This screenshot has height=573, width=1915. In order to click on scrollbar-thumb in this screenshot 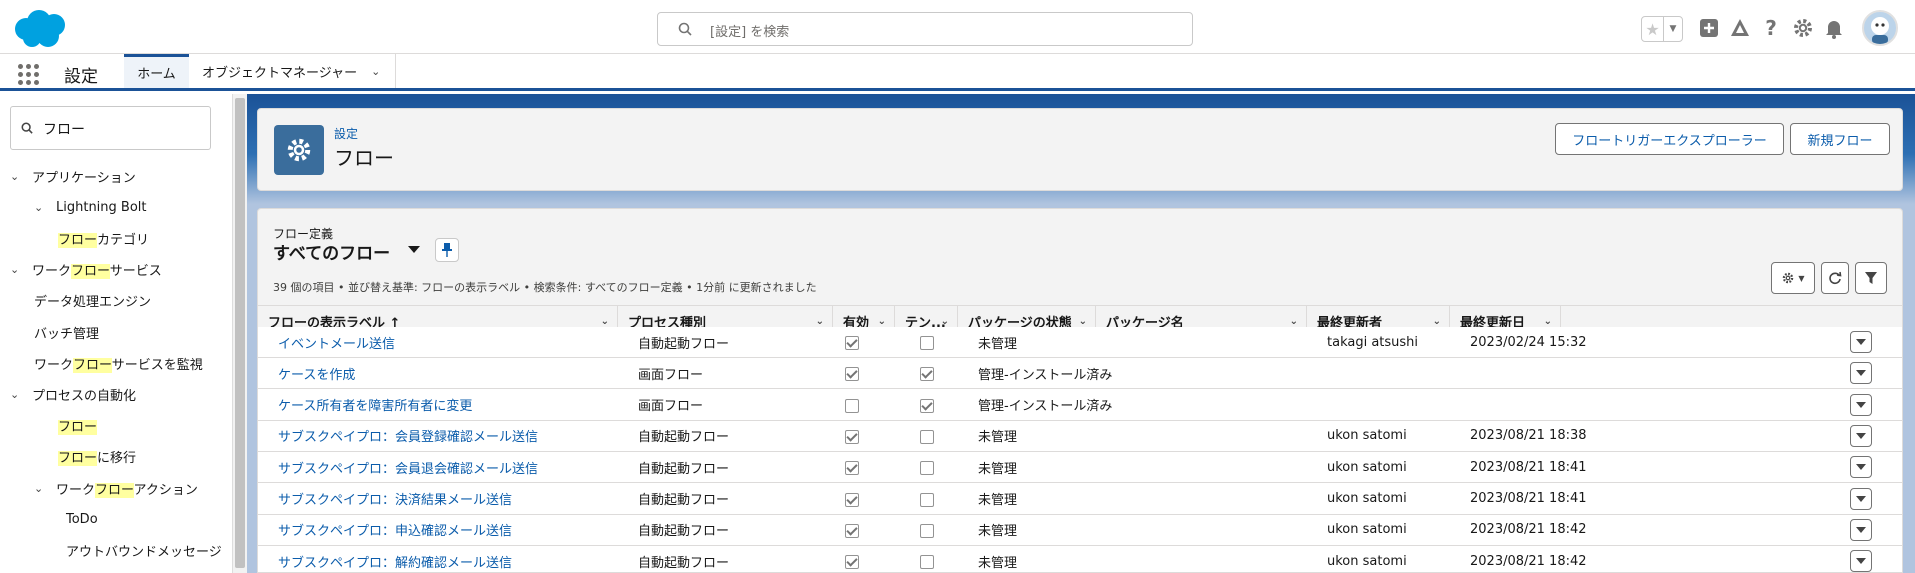, I will do `click(240, 333)`.